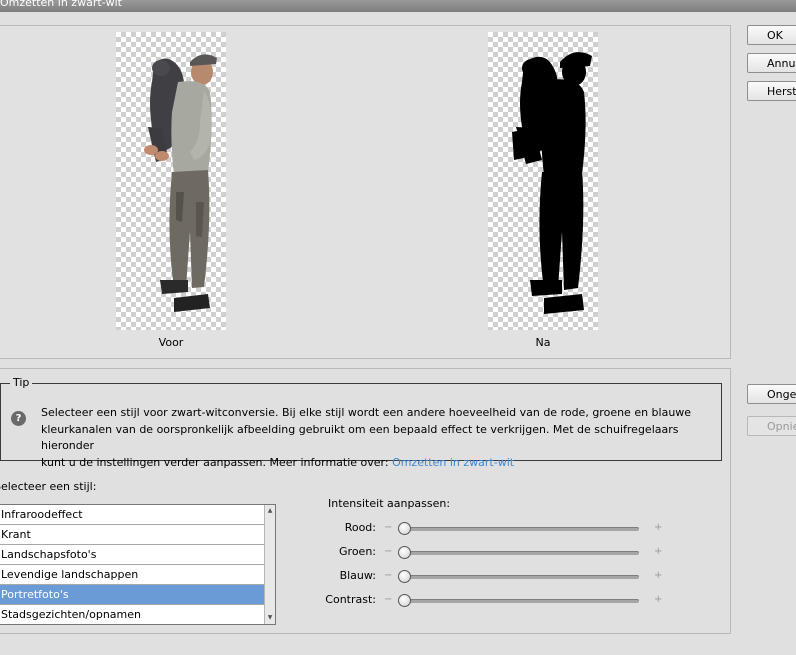 This screenshot has width=796, height=655. Describe the element at coordinates (132, 535) in the screenshot. I see `list-item: Krant` at that location.